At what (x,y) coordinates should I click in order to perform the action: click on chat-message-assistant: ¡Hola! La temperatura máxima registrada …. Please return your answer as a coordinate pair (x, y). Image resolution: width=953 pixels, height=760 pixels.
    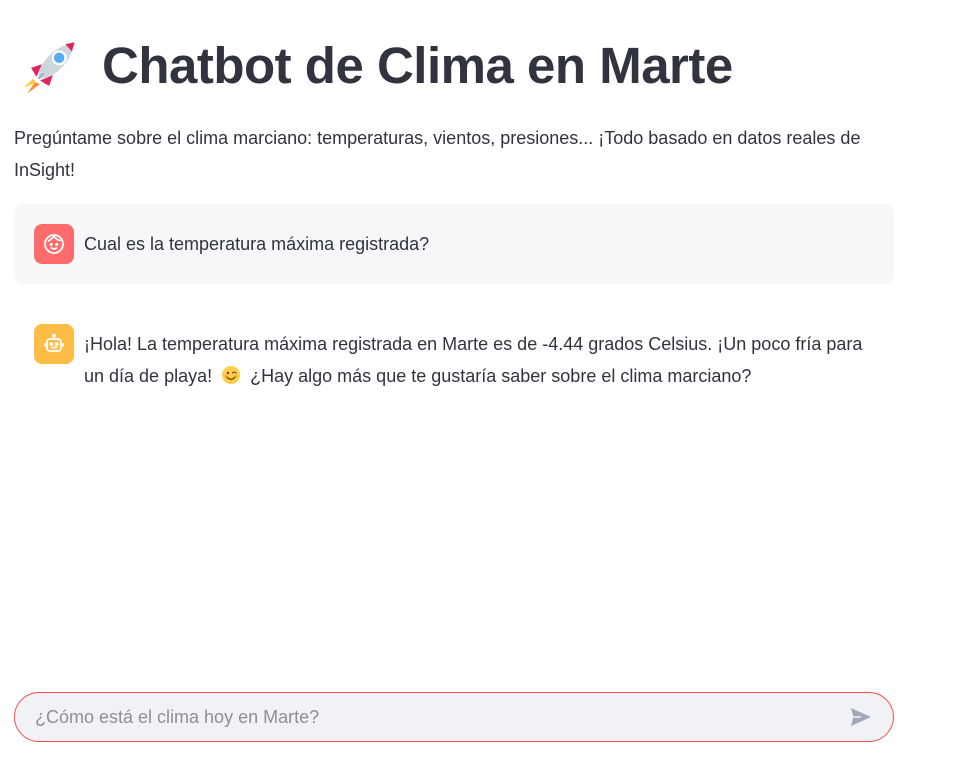
    Looking at the image, I should click on (454, 356).